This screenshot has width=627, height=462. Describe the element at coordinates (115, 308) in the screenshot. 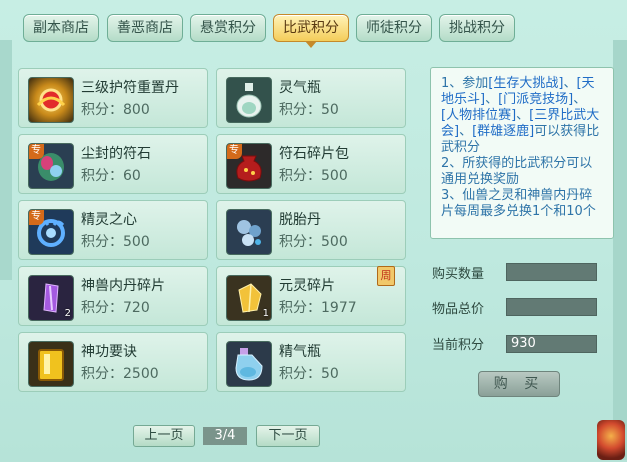

I see `item-points: 积分：720` at that location.